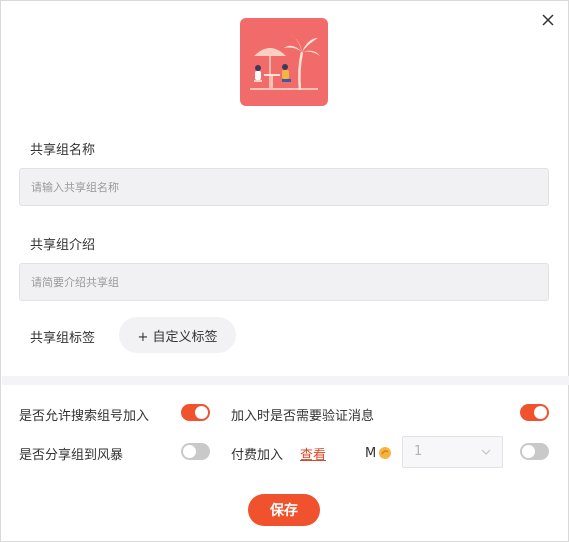 The image size is (569, 542). Describe the element at coordinates (303, 416) in the screenshot. I see `verify-message-label: 加入时是否需要验证消息` at that location.